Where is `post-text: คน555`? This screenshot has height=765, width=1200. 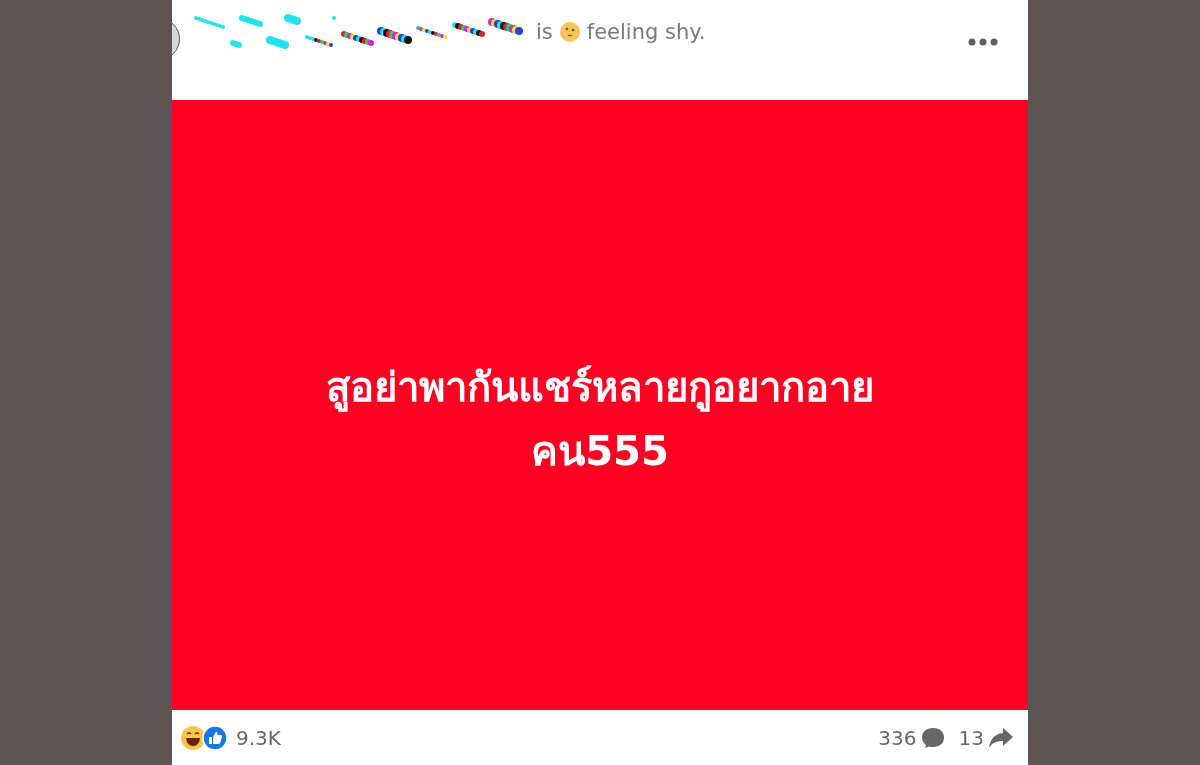
post-text: คน555 is located at coordinates (600, 451).